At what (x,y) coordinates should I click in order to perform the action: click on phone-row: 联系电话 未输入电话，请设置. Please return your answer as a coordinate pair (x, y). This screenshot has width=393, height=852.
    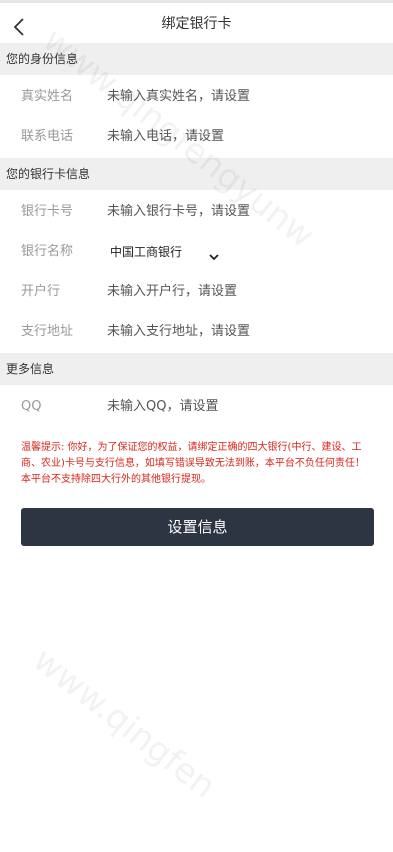
    Looking at the image, I should click on (196, 137).